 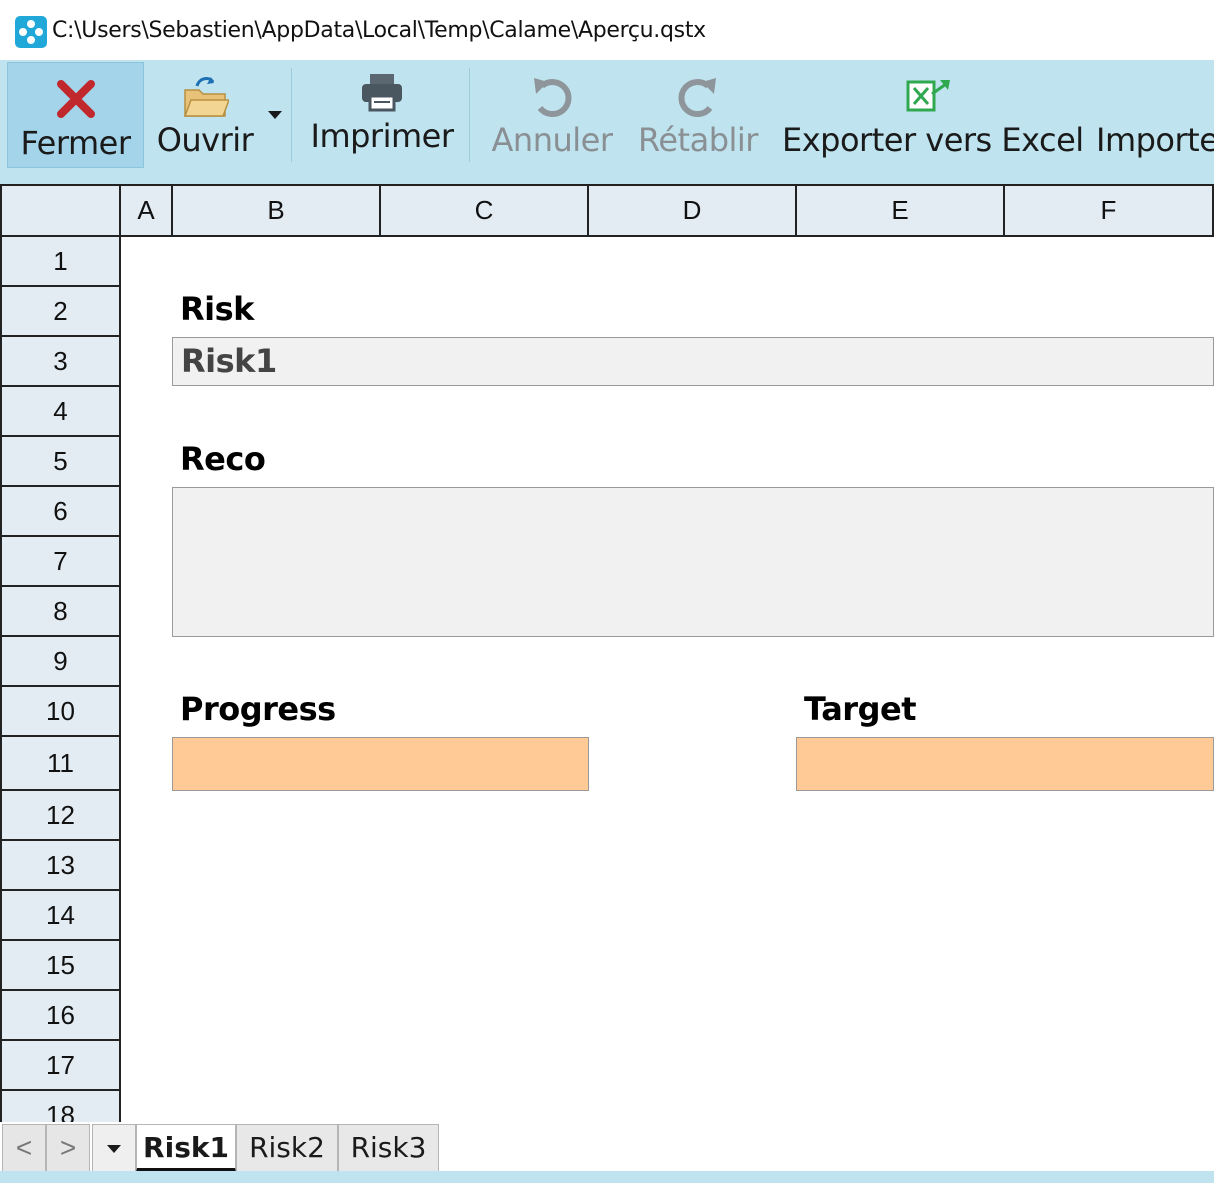 What do you see at coordinates (287, 1148) in the screenshot?
I see `sheet-tab-risk2: Risk2` at bounding box center [287, 1148].